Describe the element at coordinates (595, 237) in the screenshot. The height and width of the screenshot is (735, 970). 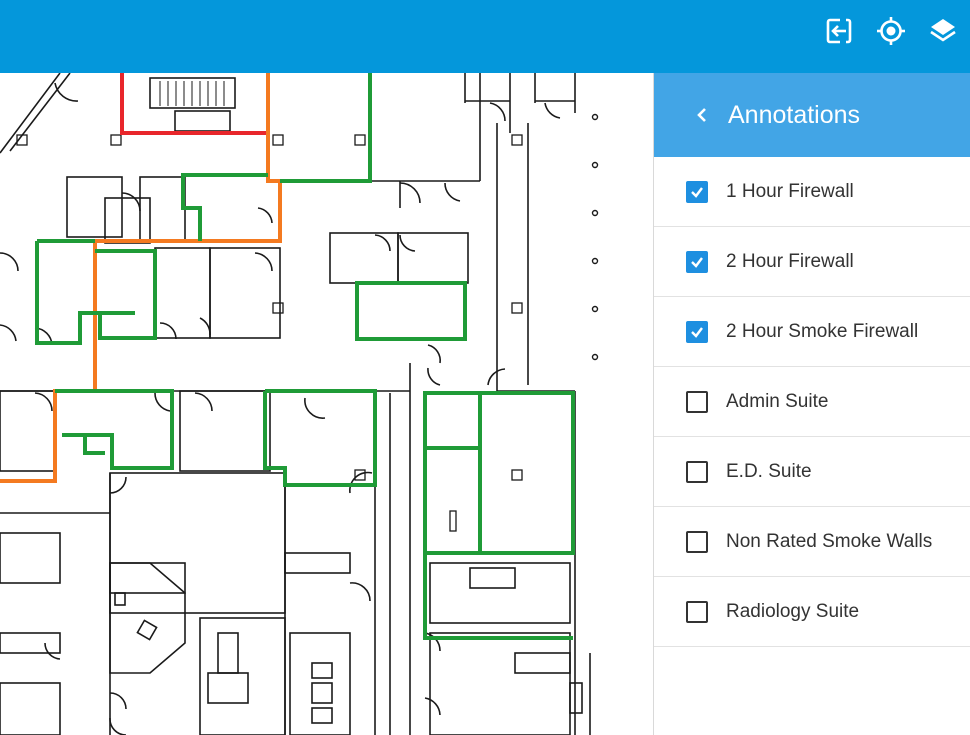
I see `corridor-markers` at that location.